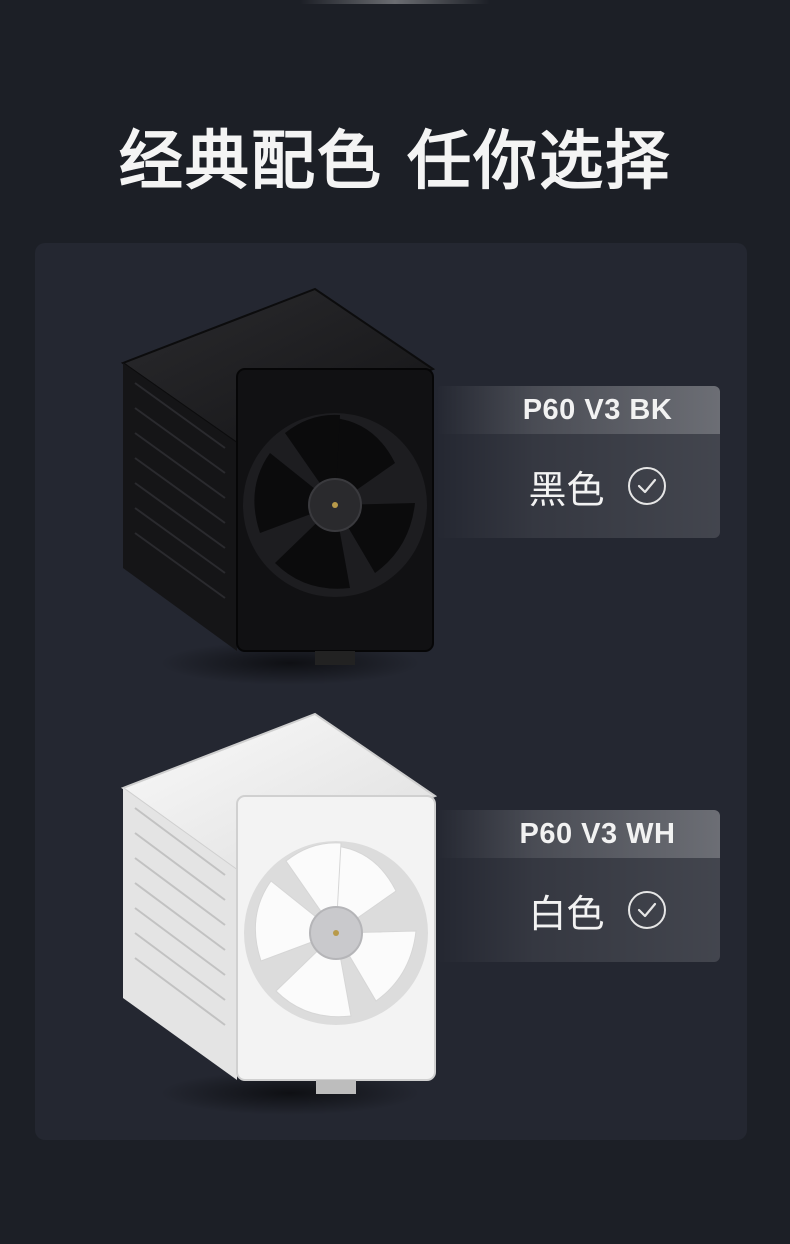 Image resolution: width=790 pixels, height=1244 pixels. What do you see at coordinates (577, 410) in the screenshot?
I see `model-name: P60 V3 BK` at bounding box center [577, 410].